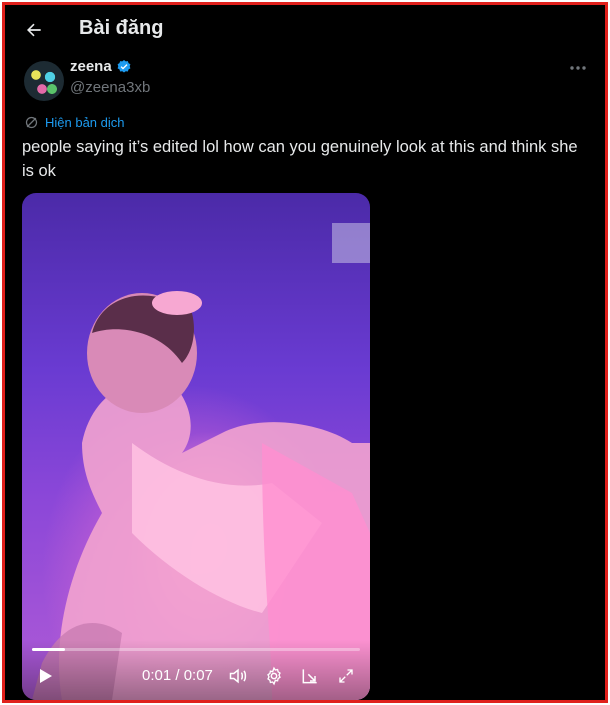 The width and height of the screenshot is (610, 705). What do you see at coordinates (85, 122) in the screenshot?
I see `show-translation-label: Hiện bản dịch` at bounding box center [85, 122].